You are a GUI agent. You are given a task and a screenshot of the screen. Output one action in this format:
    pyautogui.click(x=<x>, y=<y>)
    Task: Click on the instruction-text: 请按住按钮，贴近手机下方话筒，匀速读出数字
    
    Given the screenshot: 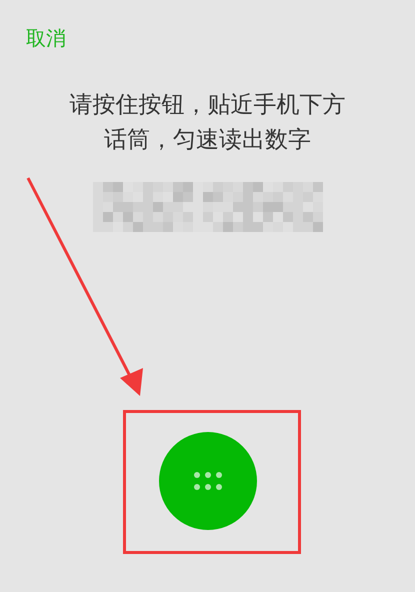 What is the action you would take?
    pyautogui.click(x=207, y=123)
    